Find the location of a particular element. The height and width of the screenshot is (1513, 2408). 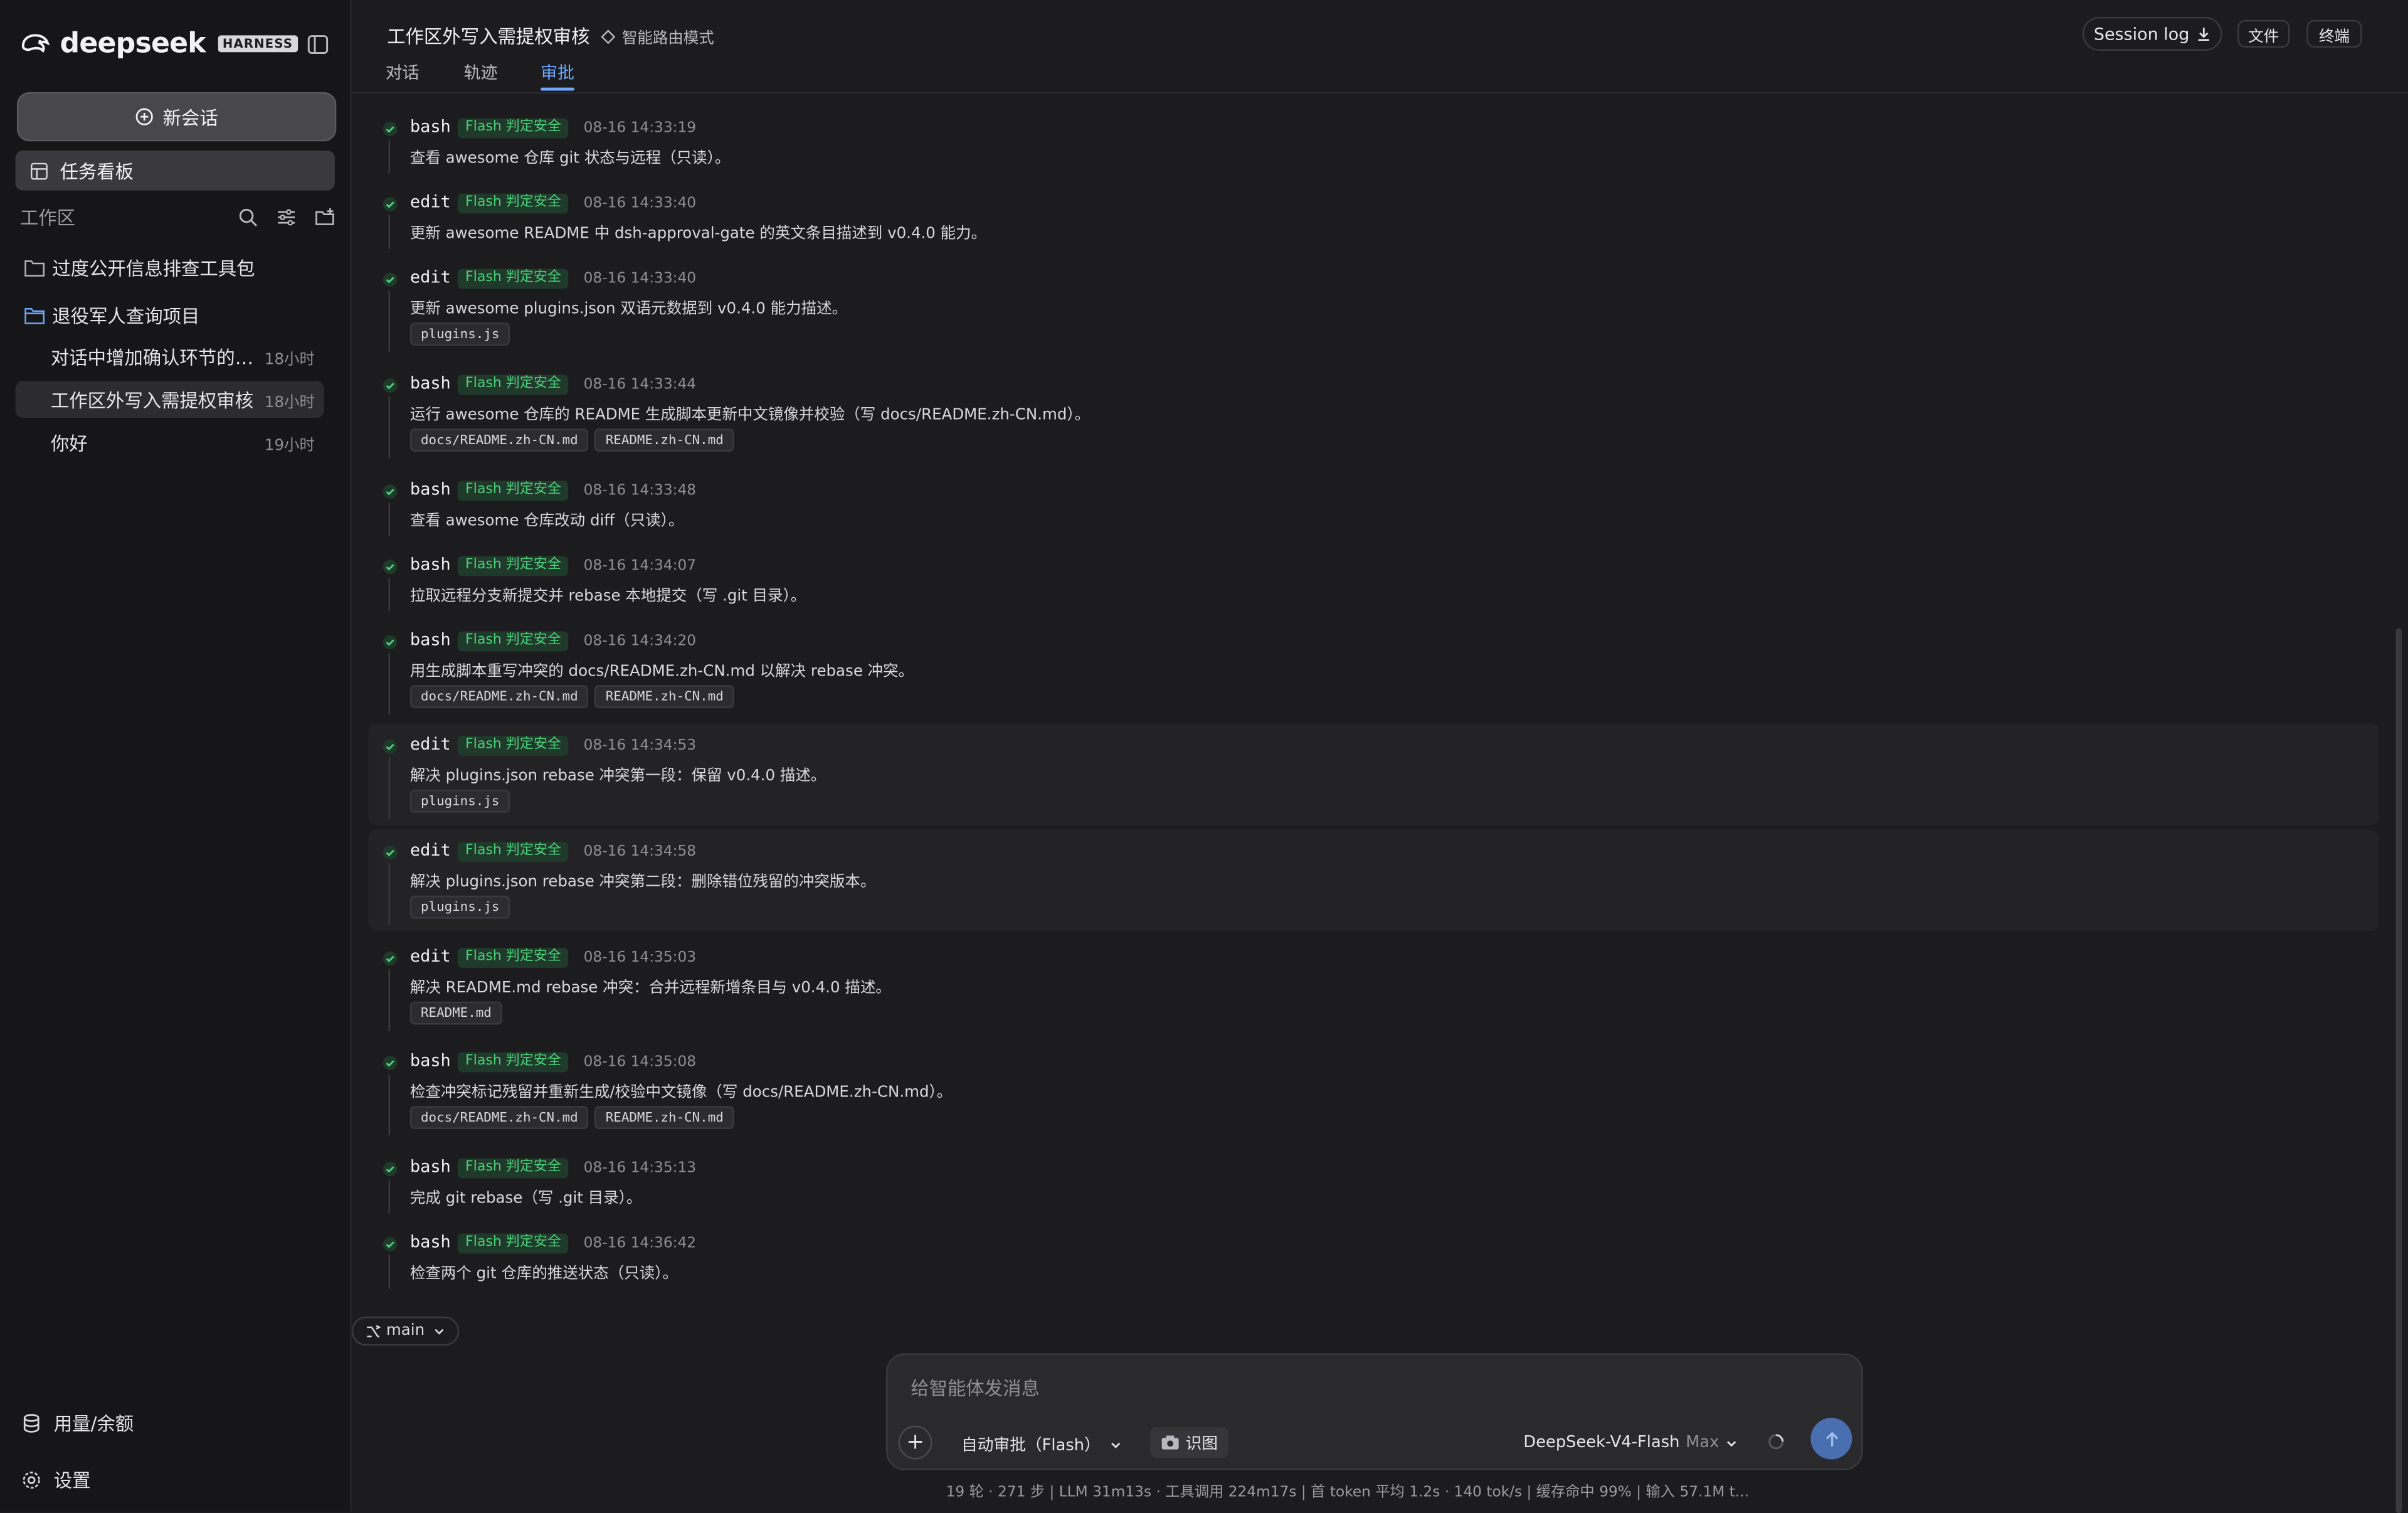

attach-button: + is located at coordinates (915, 1442).